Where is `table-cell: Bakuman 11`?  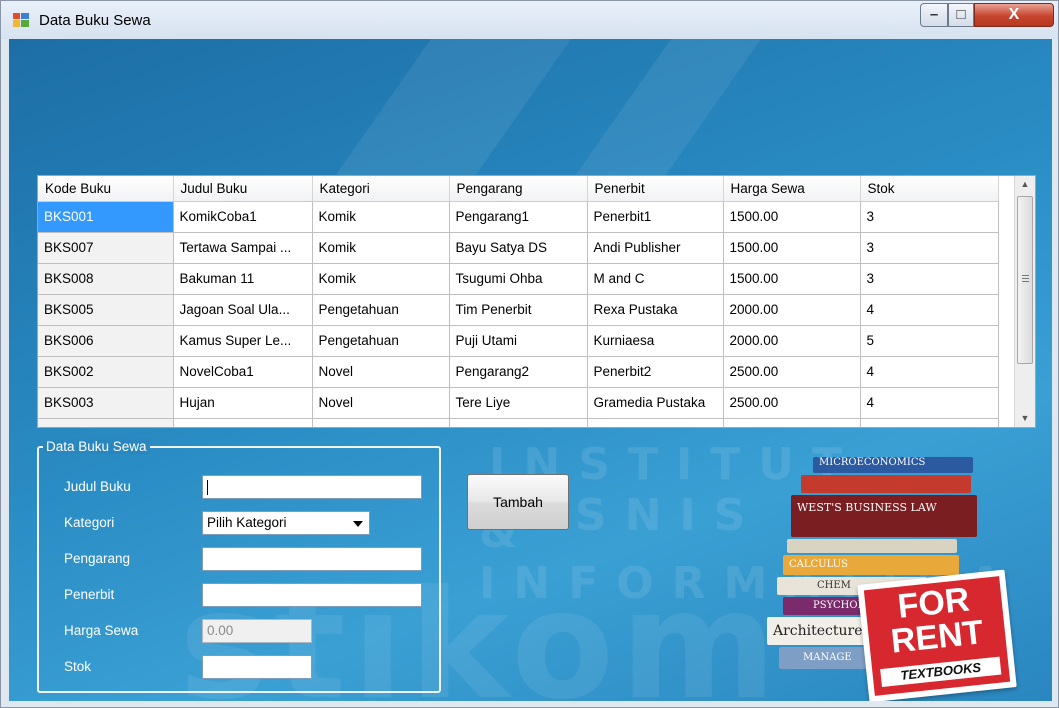 table-cell: Bakuman 11 is located at coordinates (243, 279).